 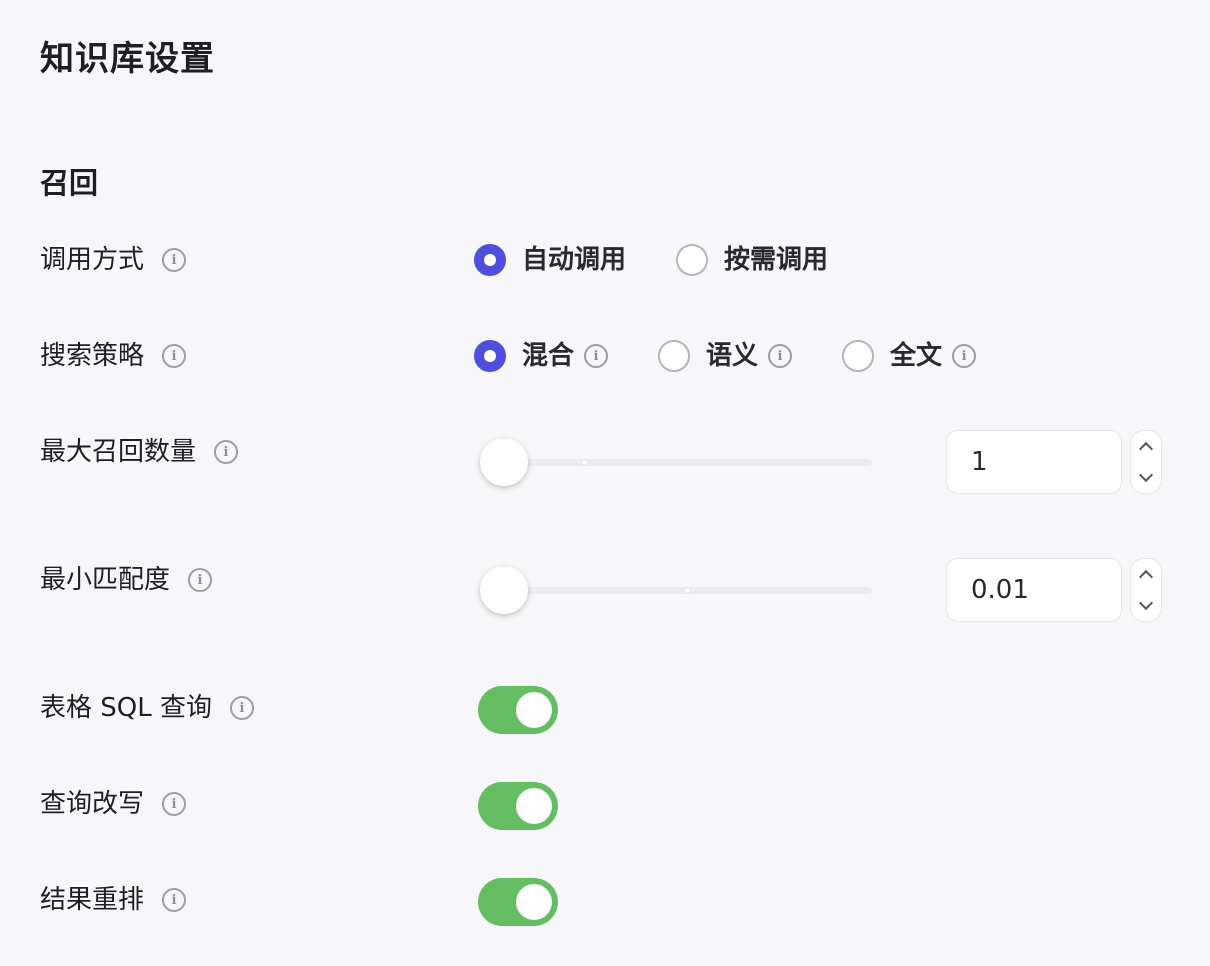 I want to click on search-strategy-radio-group: 混合 i 语义 i 全文 i, so click(x=750, y=356).